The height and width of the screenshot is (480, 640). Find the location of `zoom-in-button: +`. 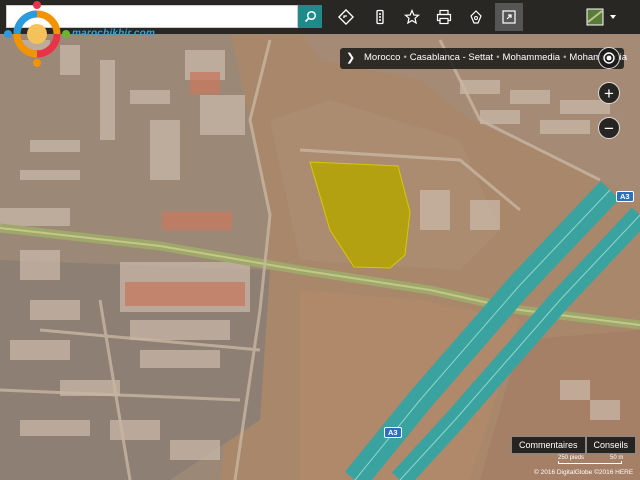

zoom-in-button: + is located at coordinates (609, 93).